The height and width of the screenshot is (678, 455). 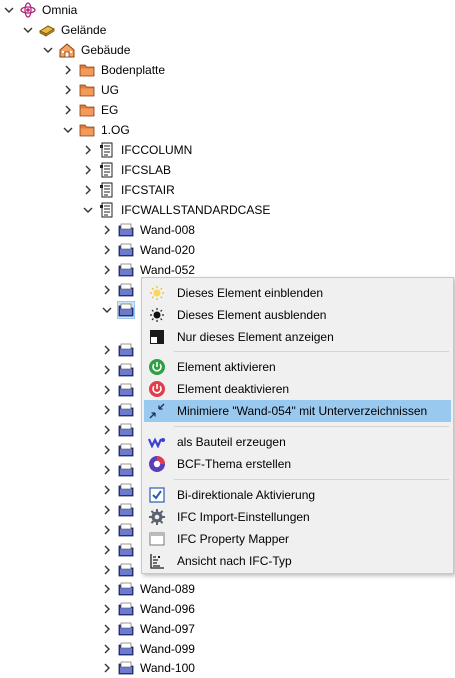 What do you see at coordinates (148, 649) in the screenshot?
I see `tree-node-wall: Wand-099` at bounding box center [148, 649].